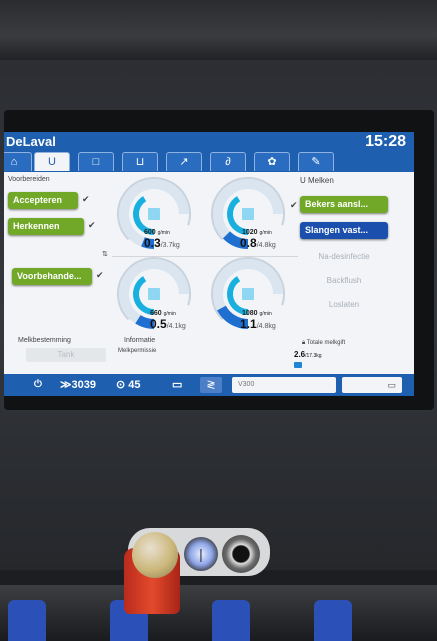 Image resolution: width=437 pixels, height=641 pixels. Describe the element at coordinates (168, 324) in the screenshot. I see `gauge-3-yield: 0.5/4.1kg` at that location.